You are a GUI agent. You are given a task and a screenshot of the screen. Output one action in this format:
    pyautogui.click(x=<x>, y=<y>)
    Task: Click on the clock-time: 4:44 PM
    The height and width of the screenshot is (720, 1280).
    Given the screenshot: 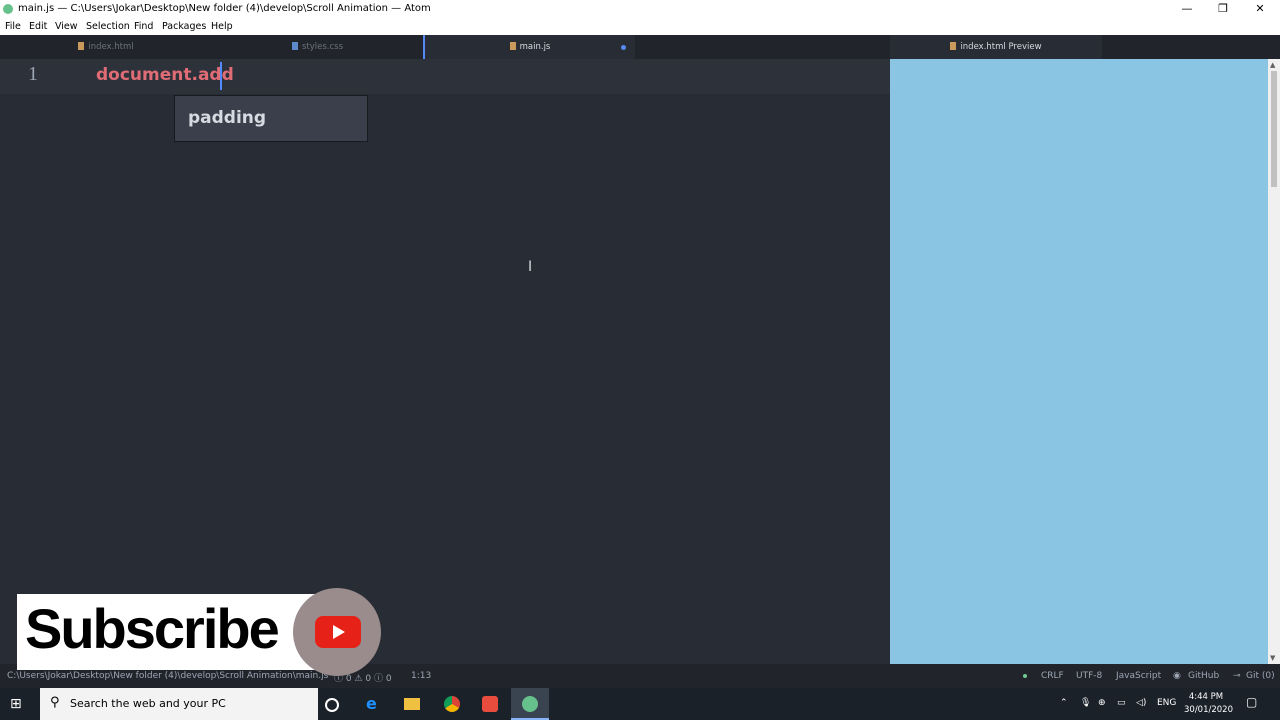 What is the action you would take?
    pyautogui.click(x=1206, y=697)
    